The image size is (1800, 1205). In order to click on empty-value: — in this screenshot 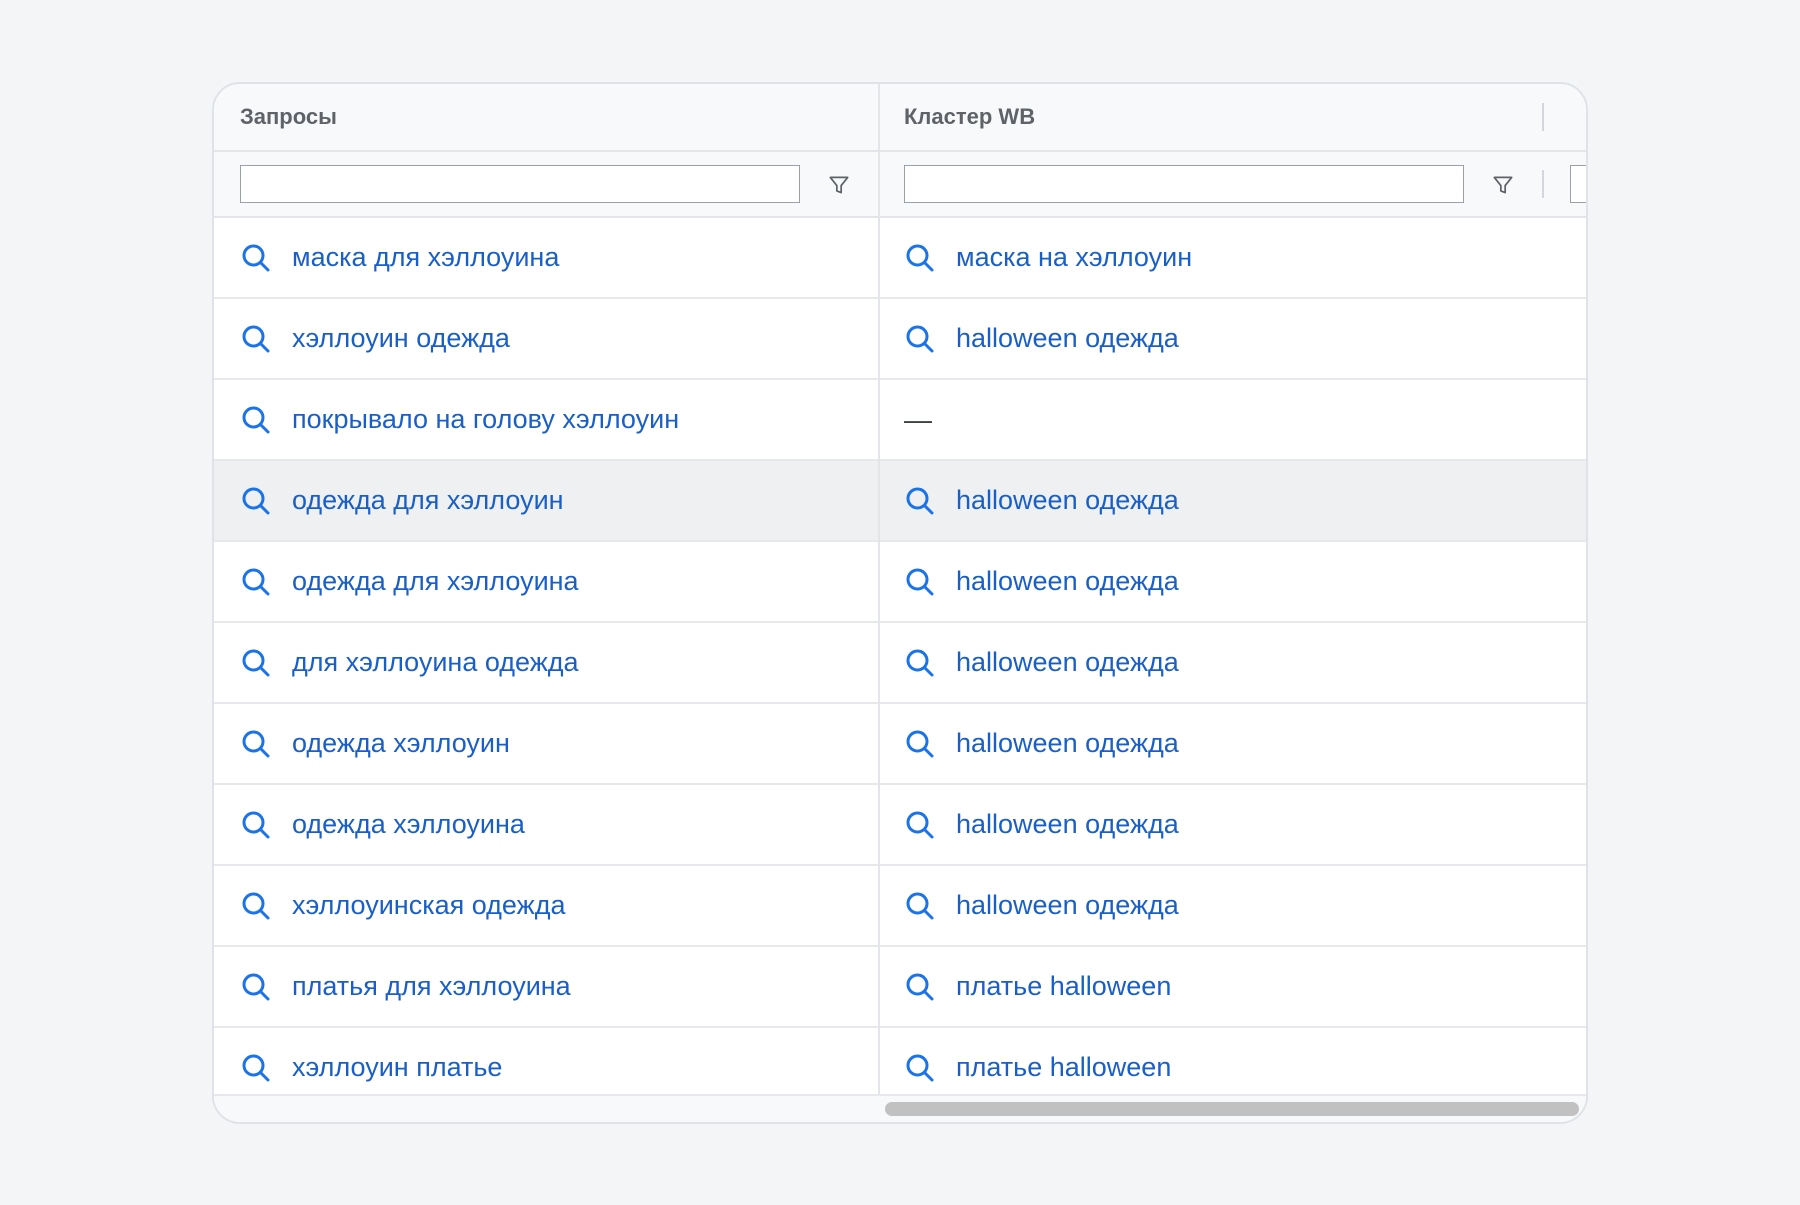, I will do `click(918, 419)`.